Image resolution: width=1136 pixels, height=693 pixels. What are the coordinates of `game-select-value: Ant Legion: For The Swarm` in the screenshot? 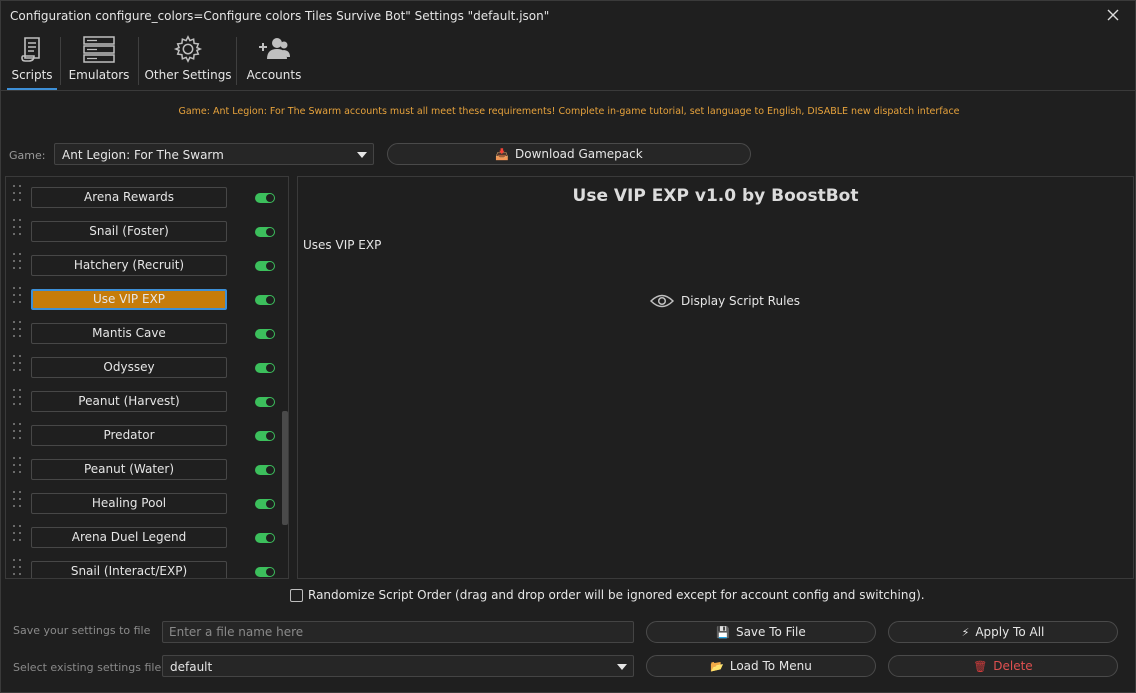 It's located at (143, 155).